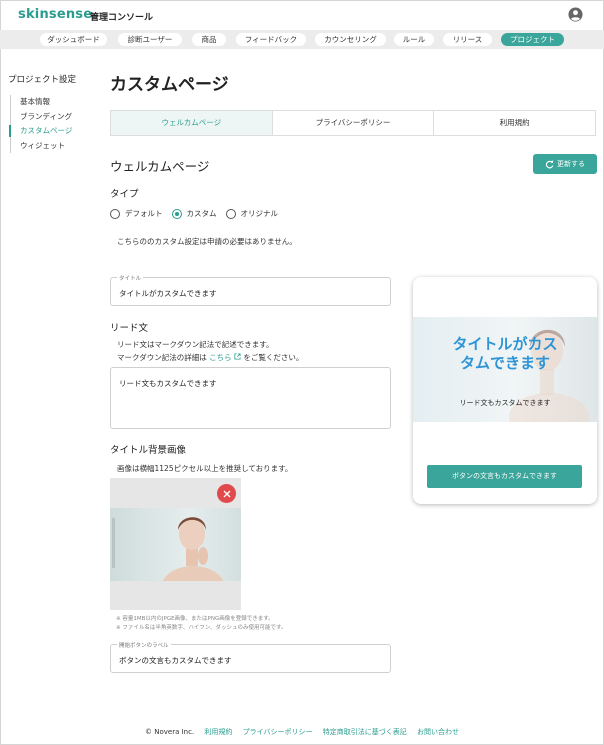  I want to click on preview-title: タイトルがカス タムできます, so click(505, 353).